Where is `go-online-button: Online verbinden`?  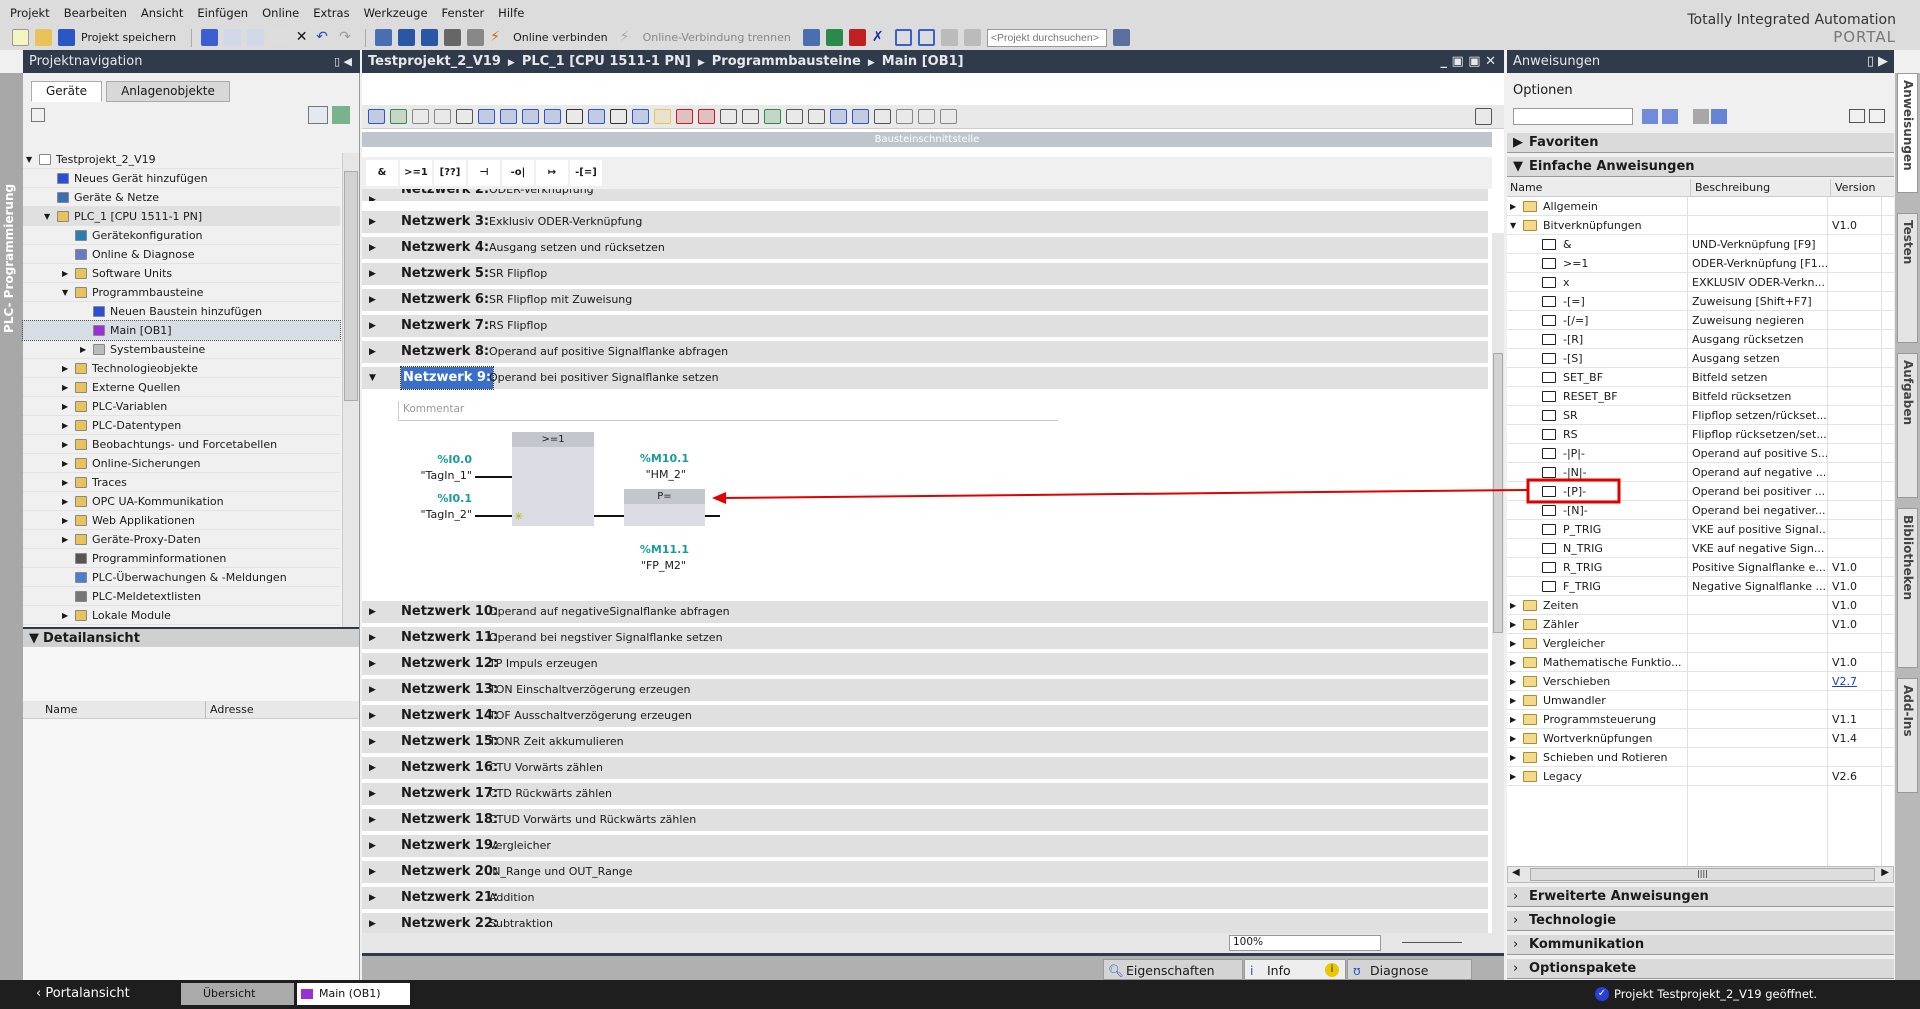 go-online-button: Online verbinden is located at coordinates (560, 37).